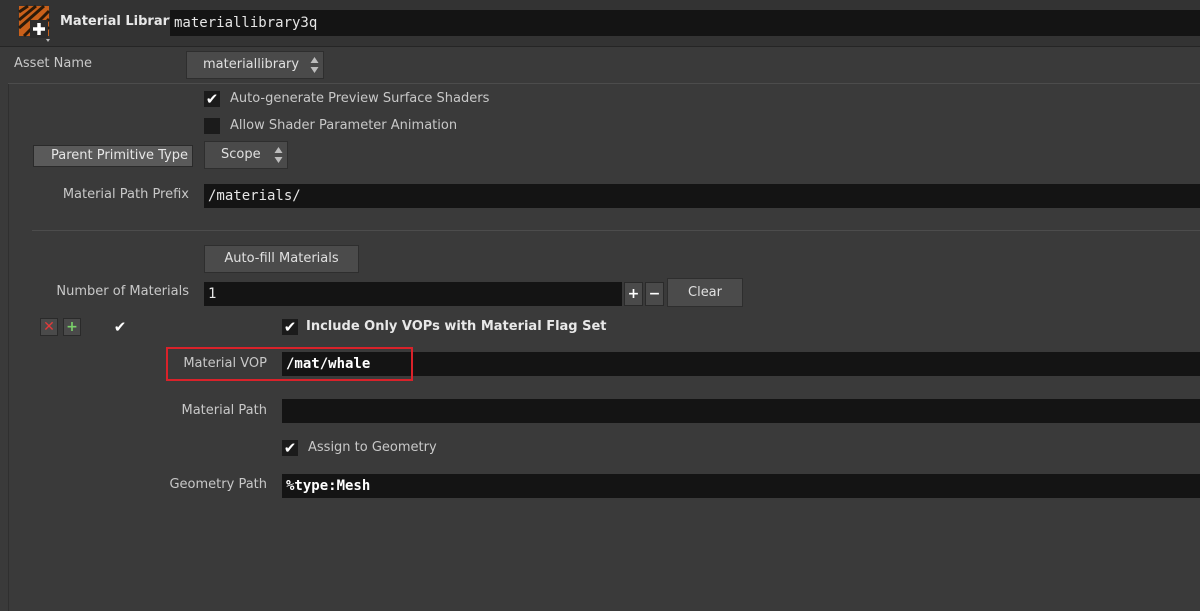 The height and width of the screenshot is (611, 1200). I want to click on assign-to-geometry-checkbox: ✔, so click(290, 448).